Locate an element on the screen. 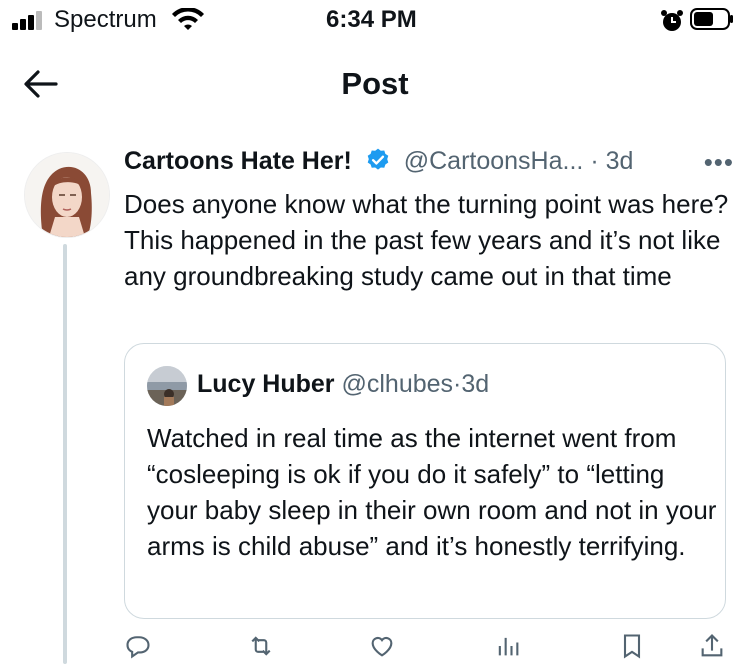 This screenshot has width=750, height=664. bookmark-button is located at coordinates (632, 647).